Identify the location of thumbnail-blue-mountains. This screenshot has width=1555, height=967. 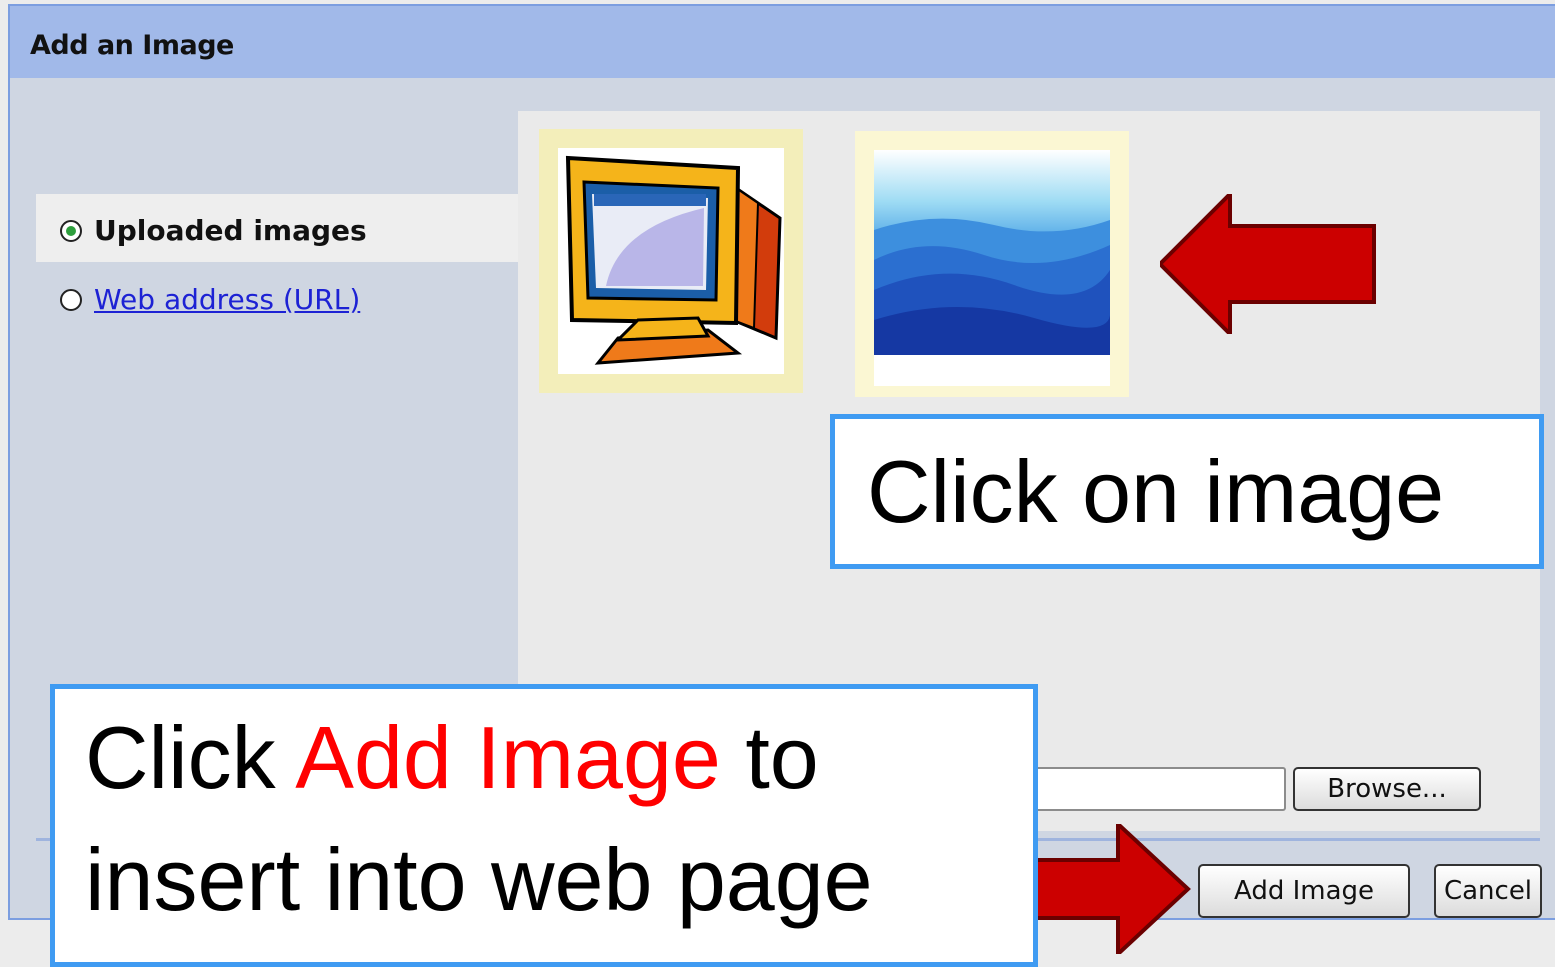
(992, 264).